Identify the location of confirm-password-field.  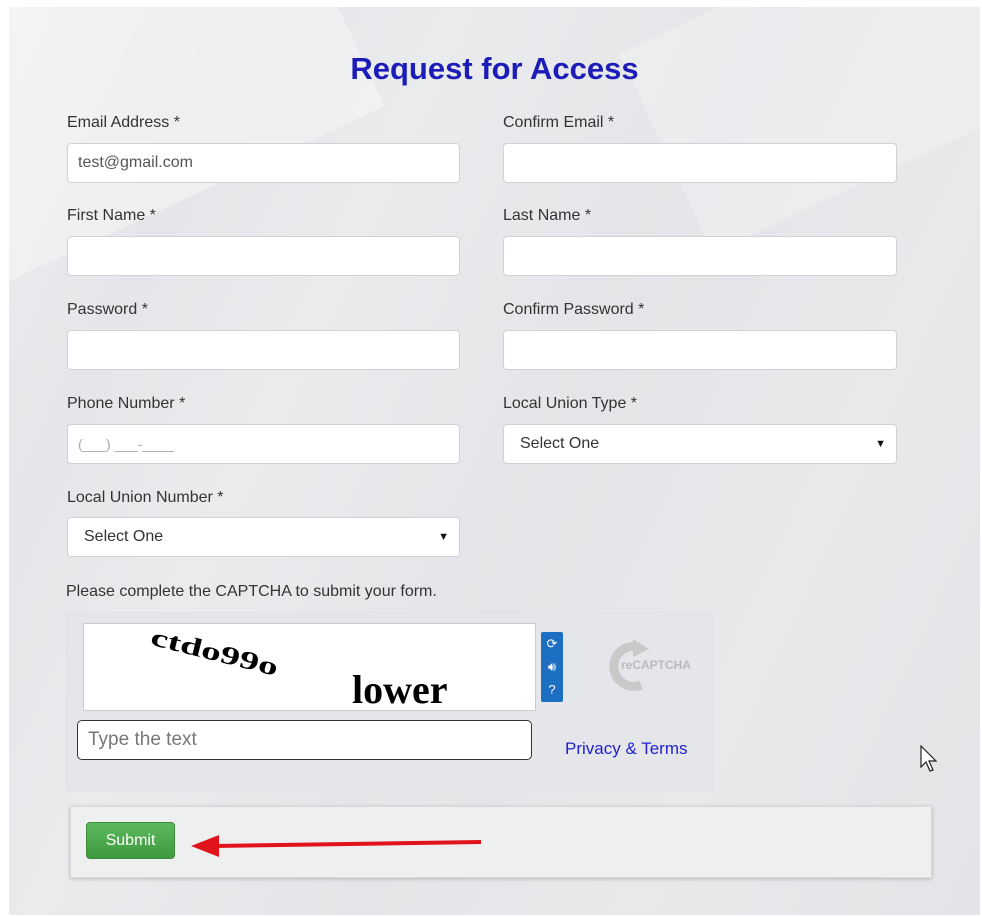
(700, 350).